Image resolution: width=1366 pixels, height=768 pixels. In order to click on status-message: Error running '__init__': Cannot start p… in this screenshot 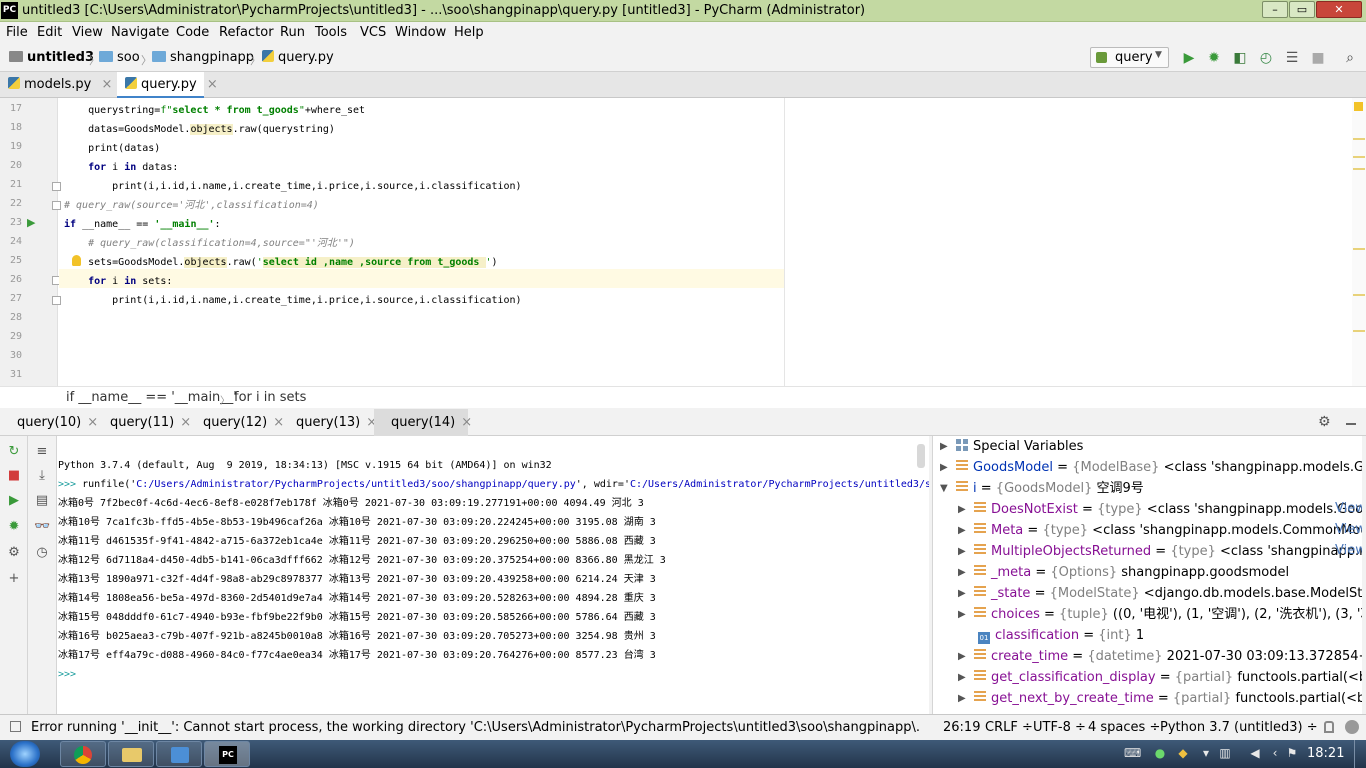, I will do `click(476, 727)`.